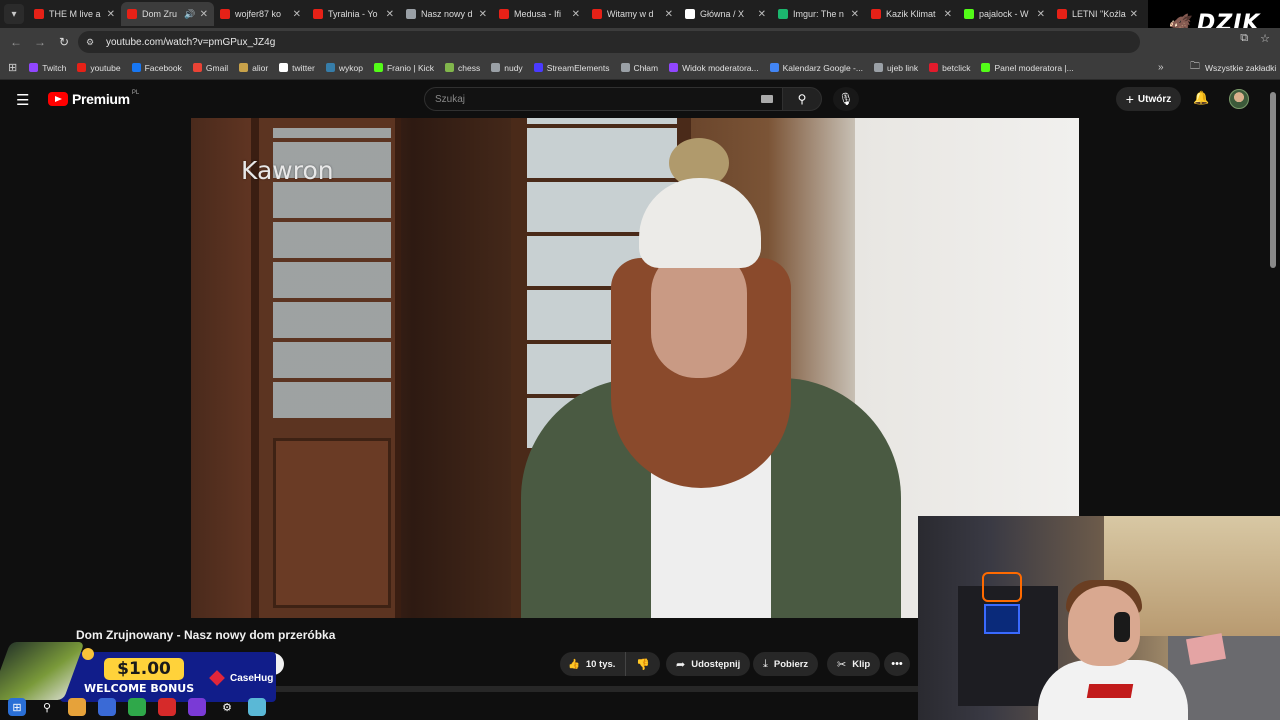 The height and width of the screenshot is (720, 1280). What do you see at coordinates (1097, 14) in the screenshot?
I see `browser-tab: LETNI "Koźla ✕` at bounding box center [1097, 14].